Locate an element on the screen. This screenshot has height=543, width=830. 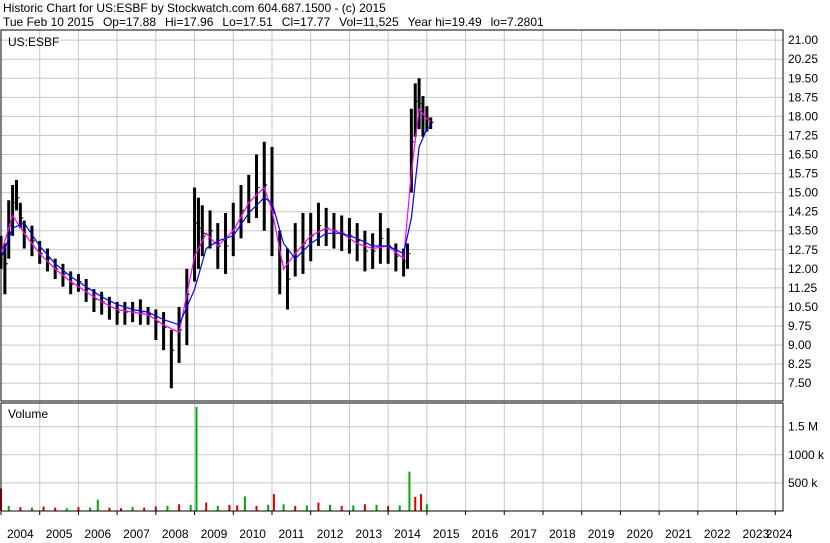
volume-tick-label: 1000 k is located at coordinates (806, 455).